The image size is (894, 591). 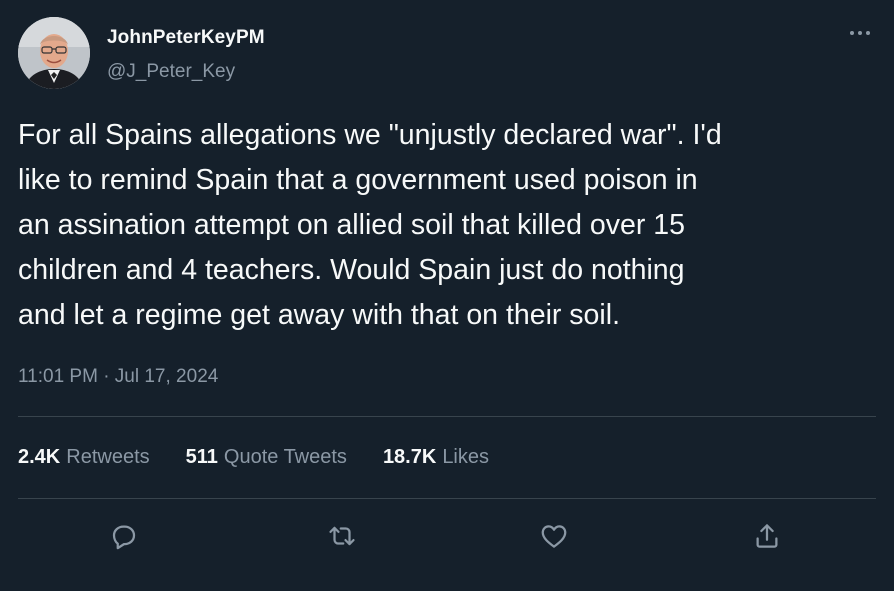 I want to click on more-horizontal-icon, so click(x=860, y=33).